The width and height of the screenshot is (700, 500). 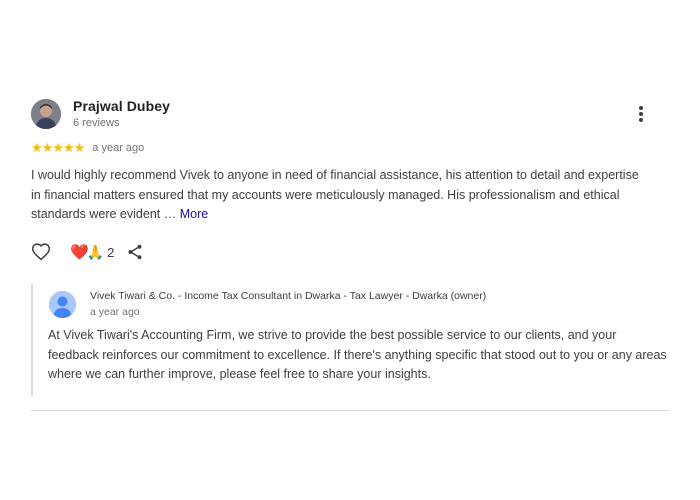 I want to click on reactions: ❤️ 🙏 2, so click(x=92, y=252).